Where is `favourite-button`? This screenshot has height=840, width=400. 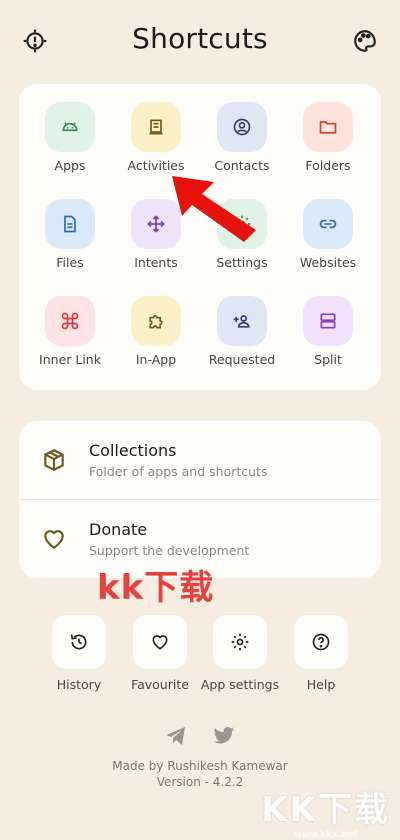
favourite-button is located at coordinates (160, 642).